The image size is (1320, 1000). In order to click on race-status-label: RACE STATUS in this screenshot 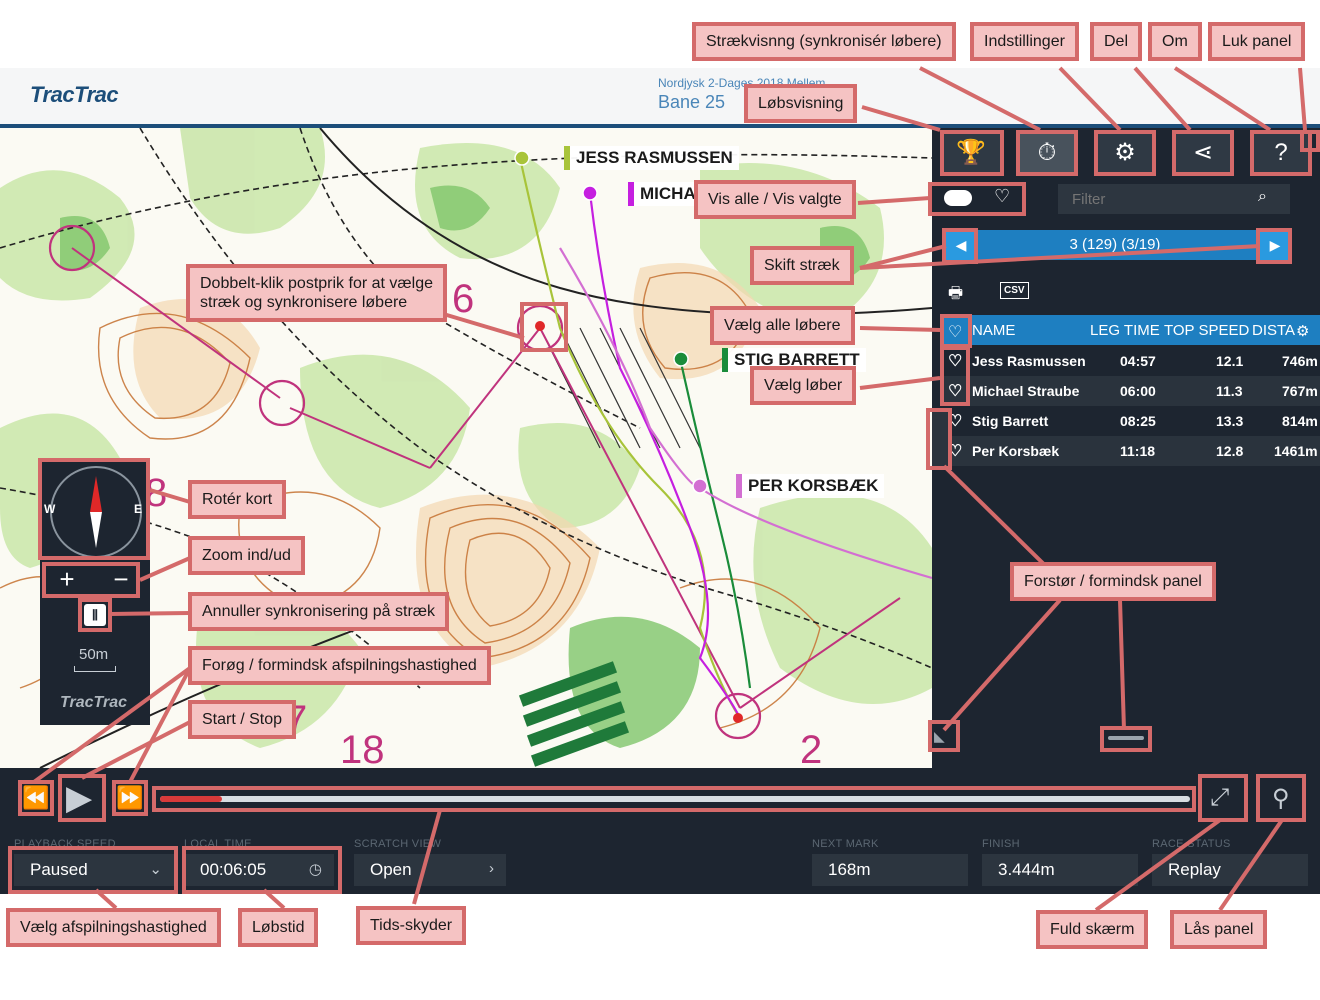, I will do `click(1191, 844)`.